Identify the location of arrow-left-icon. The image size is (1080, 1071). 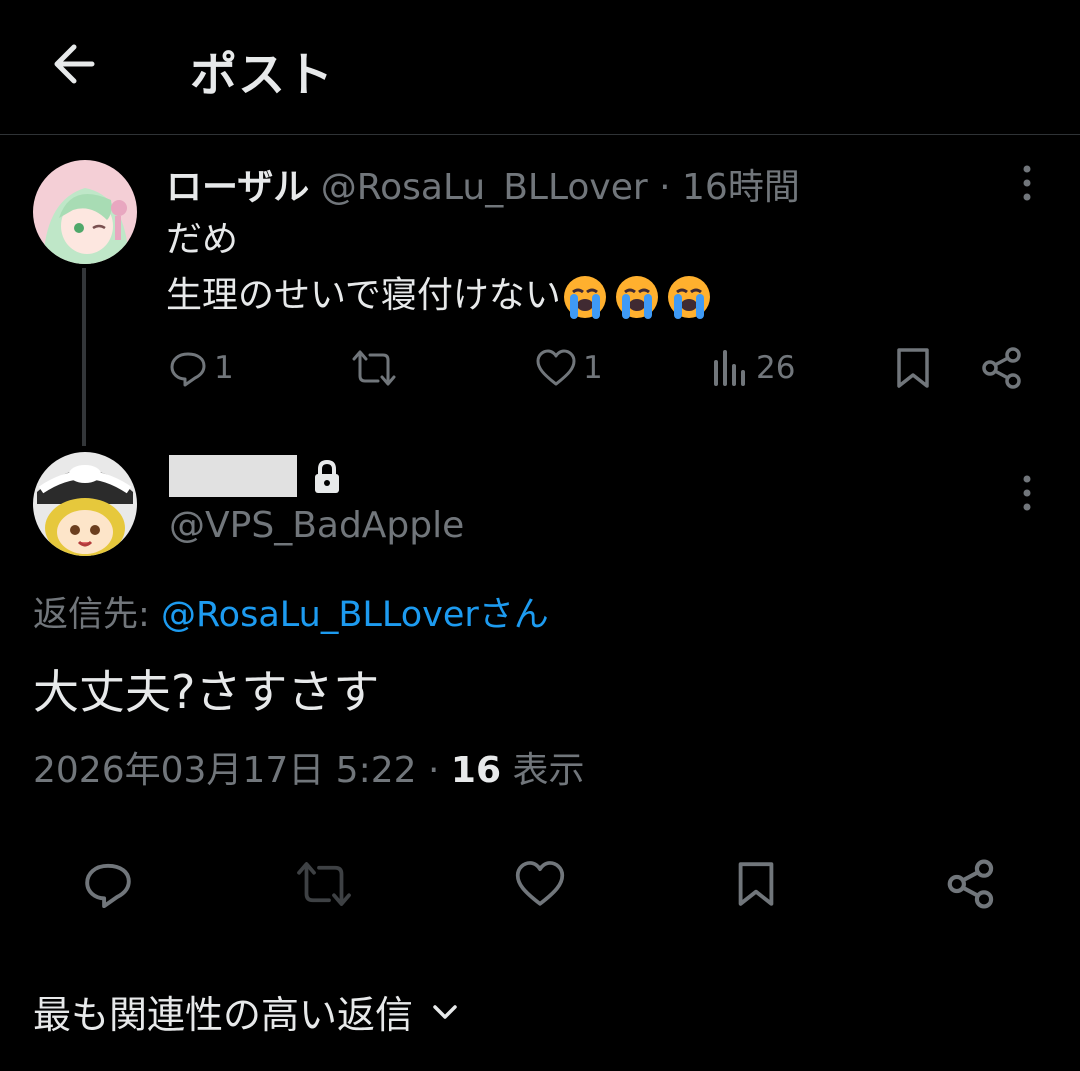
(74, 64).